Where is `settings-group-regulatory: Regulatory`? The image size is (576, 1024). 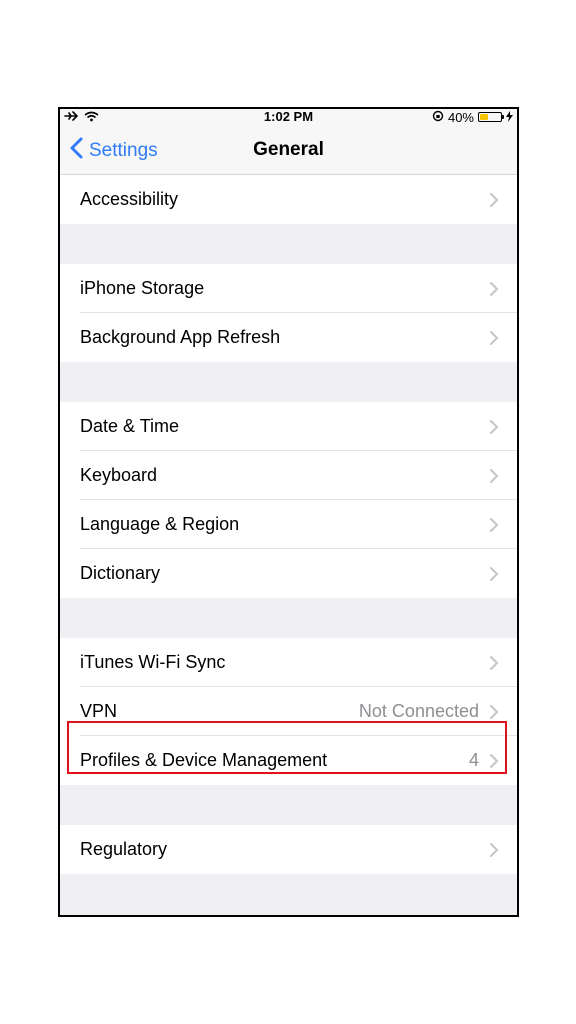 settings-group-regulatory: Regulatory is located at coordinates (288, 849).